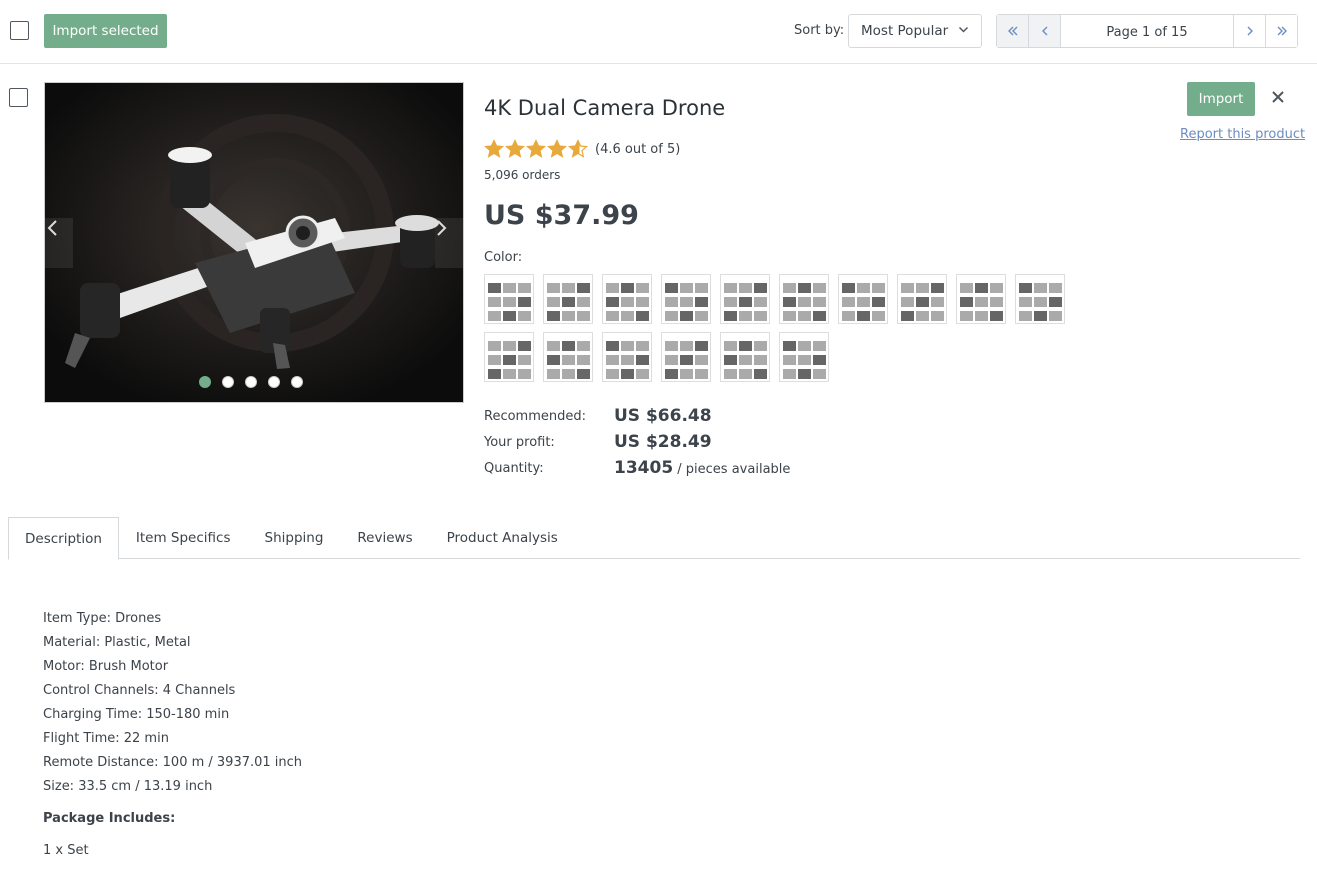 This screenshot has width=1317, height=874. Describe the element at coordinates (502, 538) in the screenshot. I see `tab-product-analysis: Product Analysis` at that location.